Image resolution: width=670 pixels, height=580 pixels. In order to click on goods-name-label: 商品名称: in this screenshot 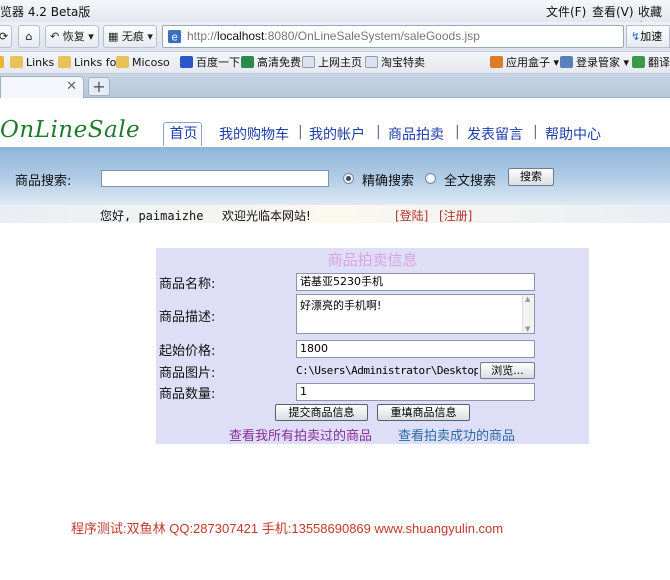, I will do `click(187, 284)`.